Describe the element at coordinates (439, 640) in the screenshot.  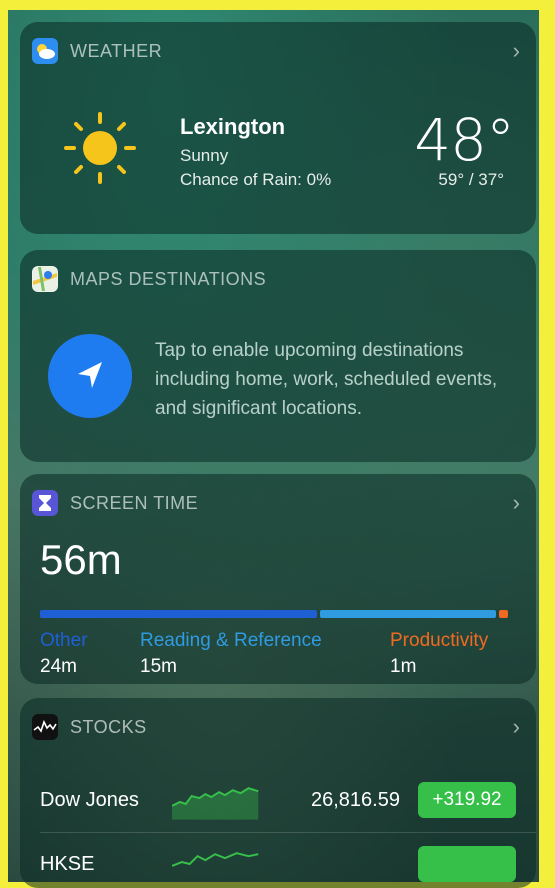
I see `category-label: Productivity` at that location.